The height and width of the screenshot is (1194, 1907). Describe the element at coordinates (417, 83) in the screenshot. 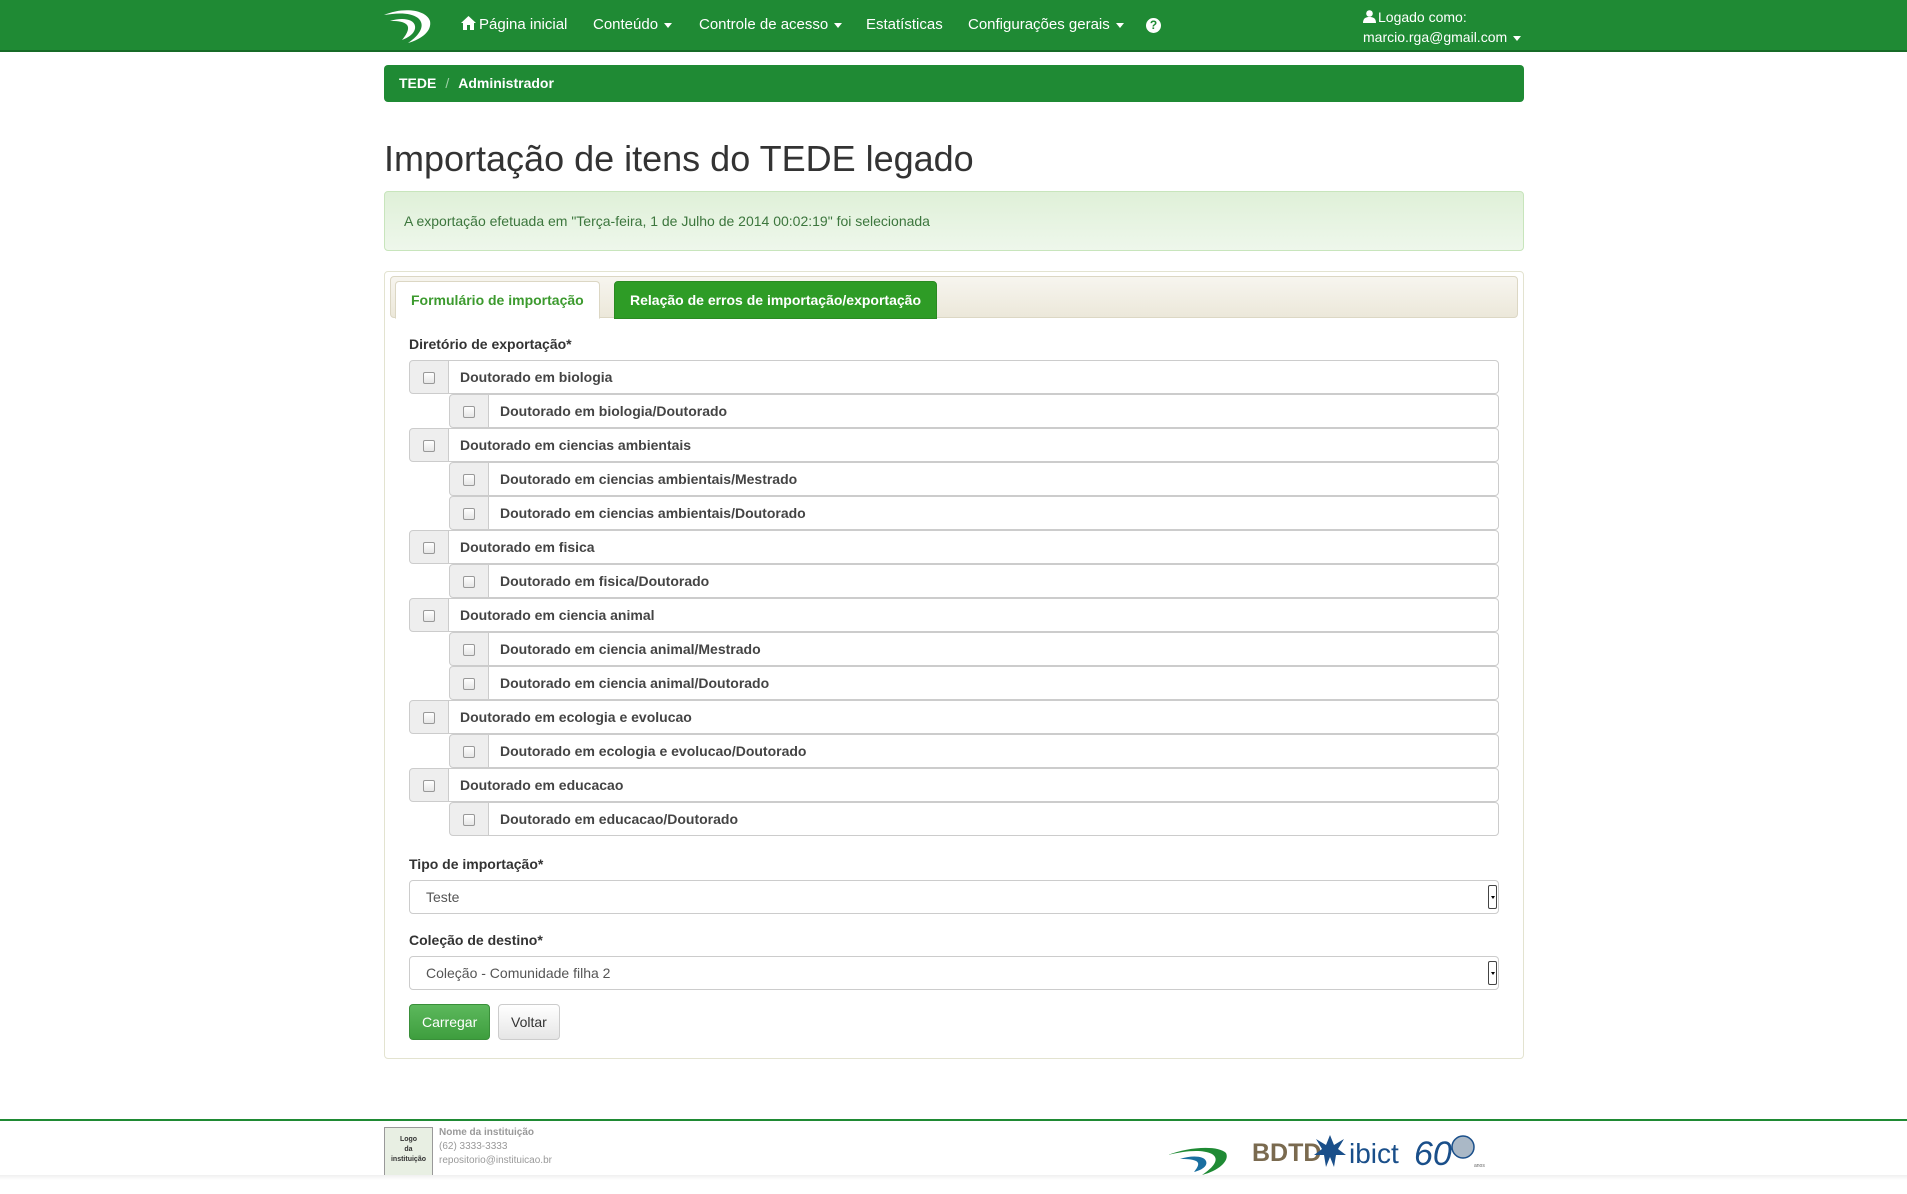

I see `breadcrumb-root: TEDE` at that location.